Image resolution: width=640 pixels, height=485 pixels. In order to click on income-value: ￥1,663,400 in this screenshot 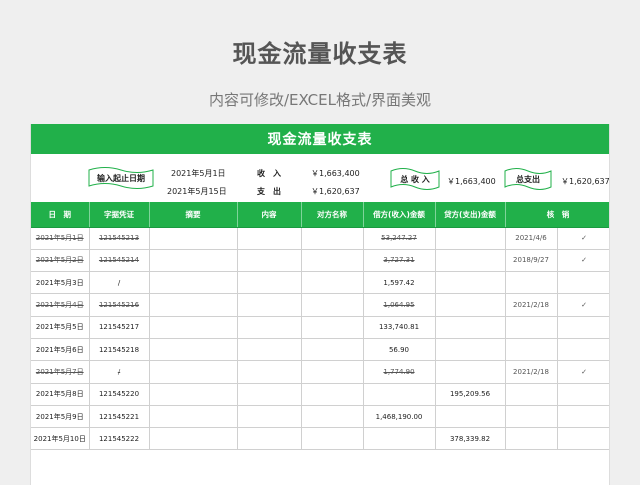, I will do `click(335, 173)`.